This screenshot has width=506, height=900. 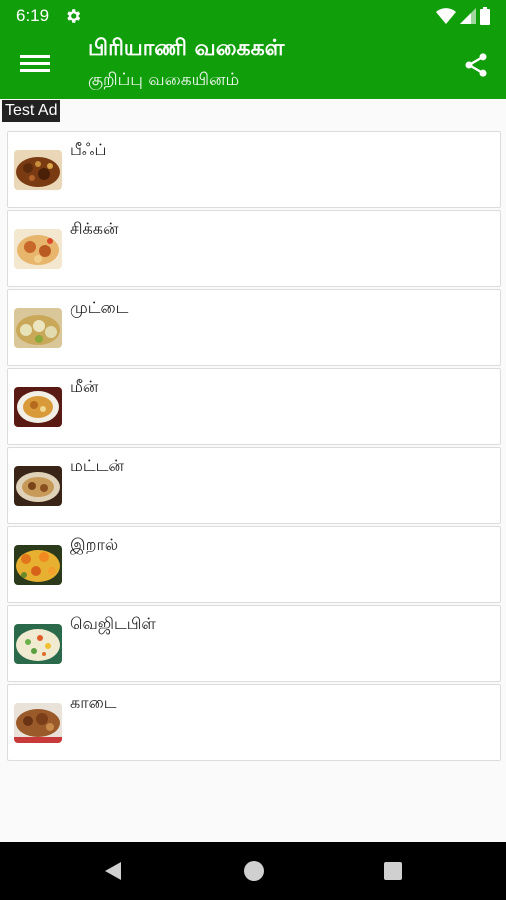 What do you see at coordinates (38, 407) in the screenshot?
I see `fish-biryani-image` at bounding box center [38, 407].